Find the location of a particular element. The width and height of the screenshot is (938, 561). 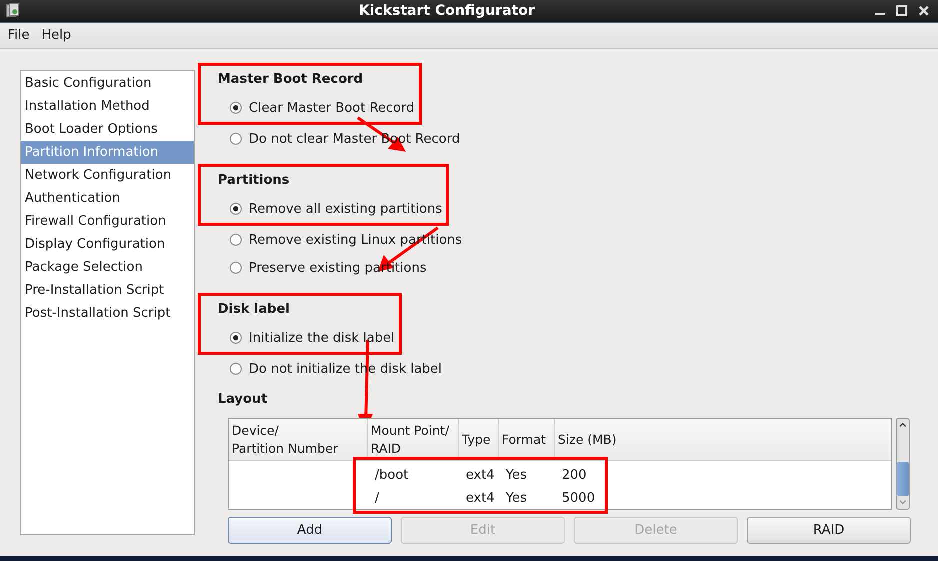

section-heading: Layout is located at coordinates (243, 399).